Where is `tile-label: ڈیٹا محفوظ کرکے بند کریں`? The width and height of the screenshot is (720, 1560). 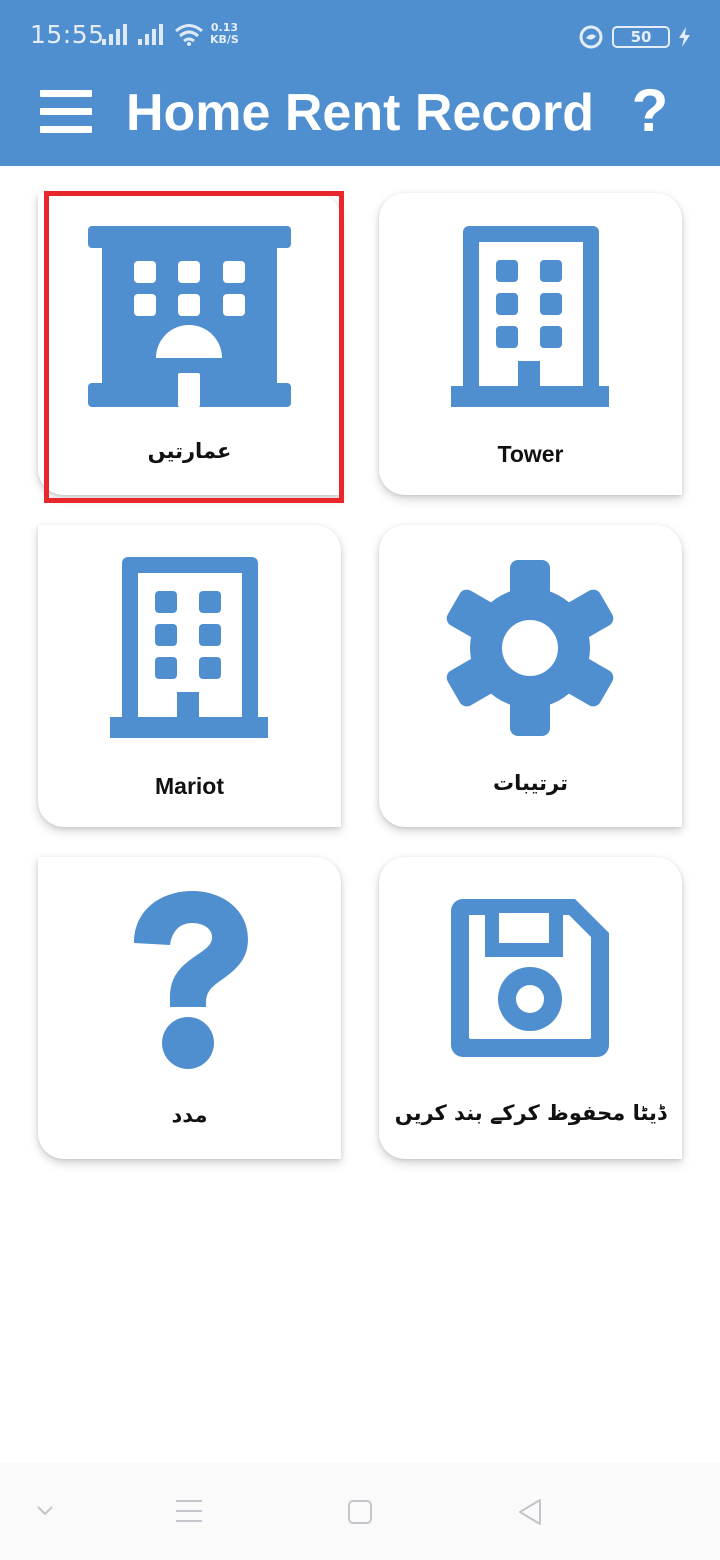 tile-label: ڈیٹا محفوظ کرکے بند کریں is located at coordinates (530, 1113).